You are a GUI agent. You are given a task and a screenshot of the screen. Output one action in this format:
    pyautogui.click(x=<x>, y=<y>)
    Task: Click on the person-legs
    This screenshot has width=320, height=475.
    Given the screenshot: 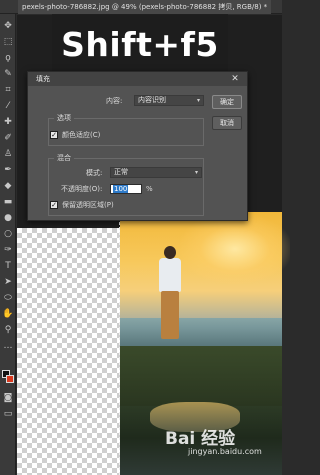 What is the action you would take?
    pyautogui.click(x=170, y=315)
    